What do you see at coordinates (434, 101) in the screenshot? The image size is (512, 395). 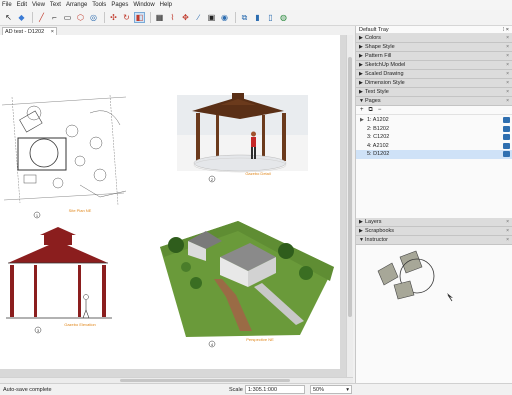 I see `panel-pages: ▼ Pages ×` at bounding box center [434, 101].